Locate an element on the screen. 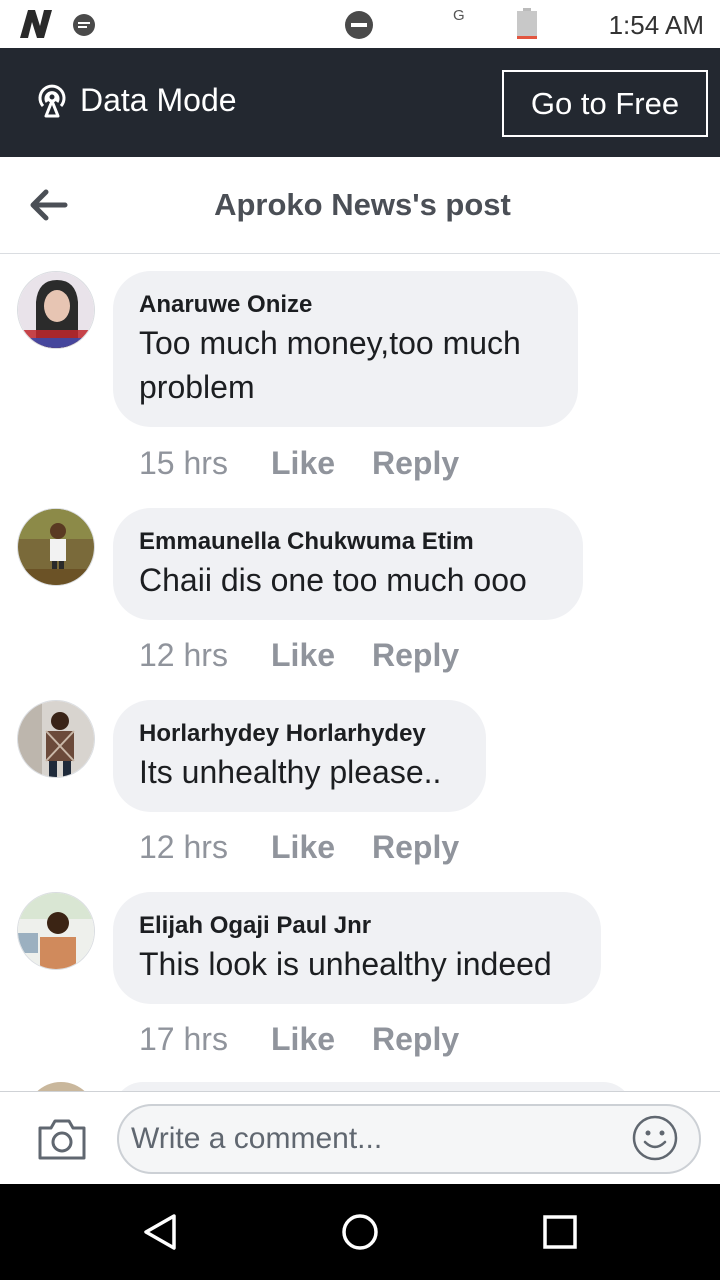 This screenshot has width=720, height=1280. go-to-free-button: Go to Free is located at coordinates (605, 103).